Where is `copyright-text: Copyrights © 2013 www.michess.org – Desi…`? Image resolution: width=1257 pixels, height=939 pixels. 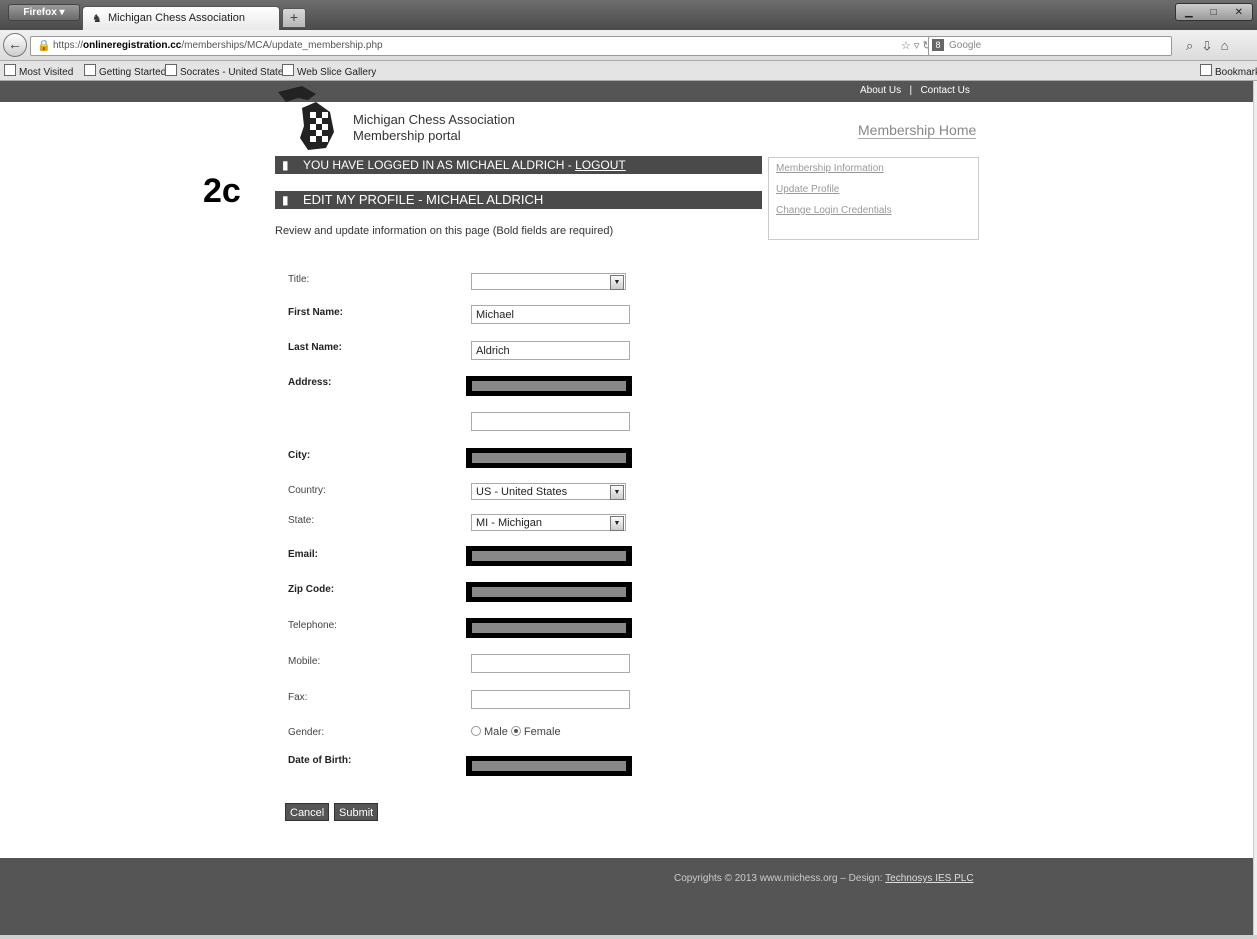 copyright-text: Copyrights © 2013 www.michess.org – Desi… is located at coordinates (824, 878).